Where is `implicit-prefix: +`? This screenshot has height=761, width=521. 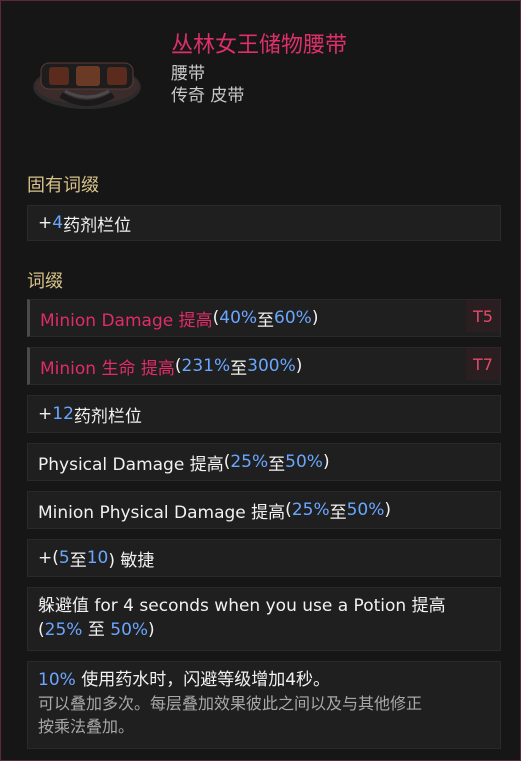
implicit-prefix: + is located at coordinates (45, 223).